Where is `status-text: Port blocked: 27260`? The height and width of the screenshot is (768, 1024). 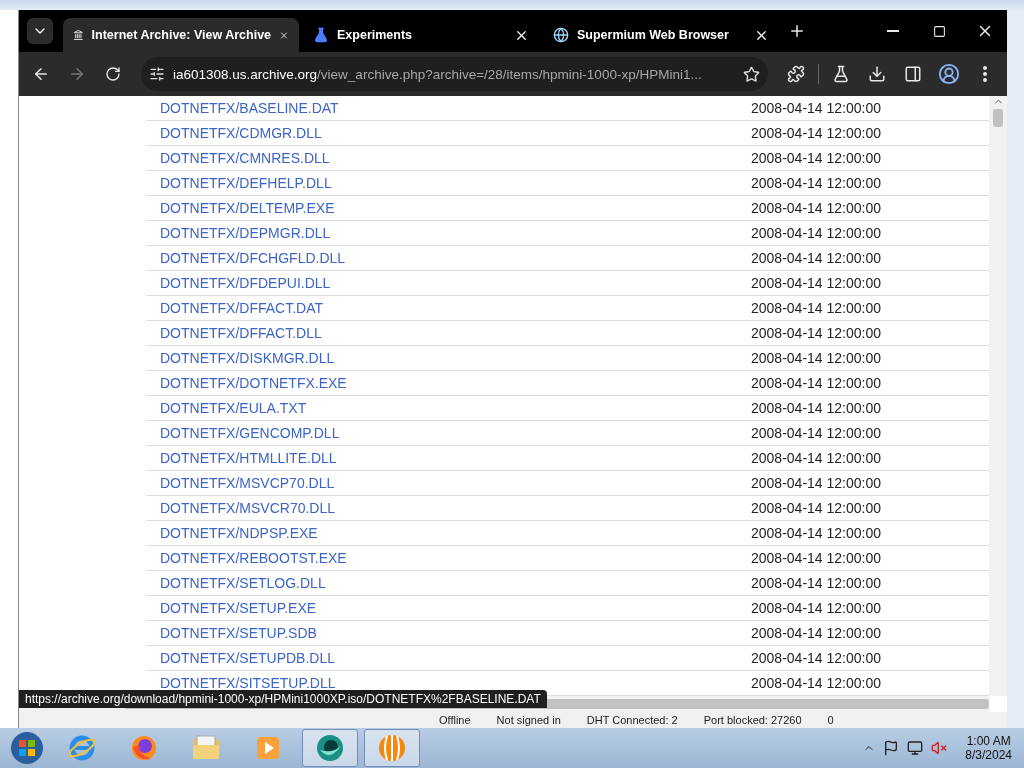
status-text: Port blocked: 27260 is located at coordinates (752, 720).